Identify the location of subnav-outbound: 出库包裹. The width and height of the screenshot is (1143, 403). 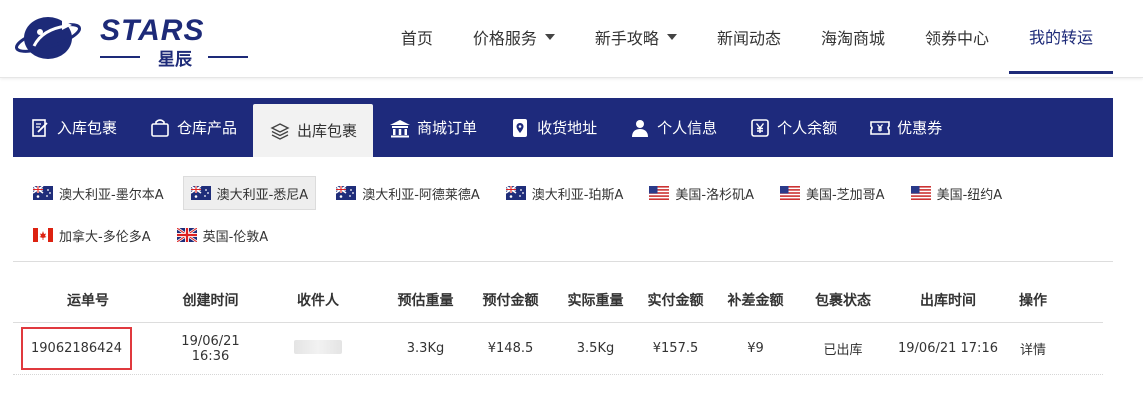
(313, 130).